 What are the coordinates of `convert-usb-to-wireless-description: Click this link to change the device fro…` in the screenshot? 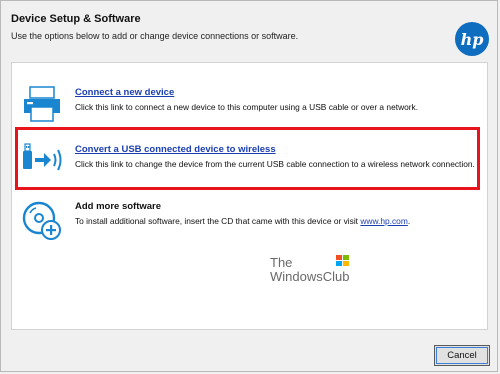 It's located at (275, 164).